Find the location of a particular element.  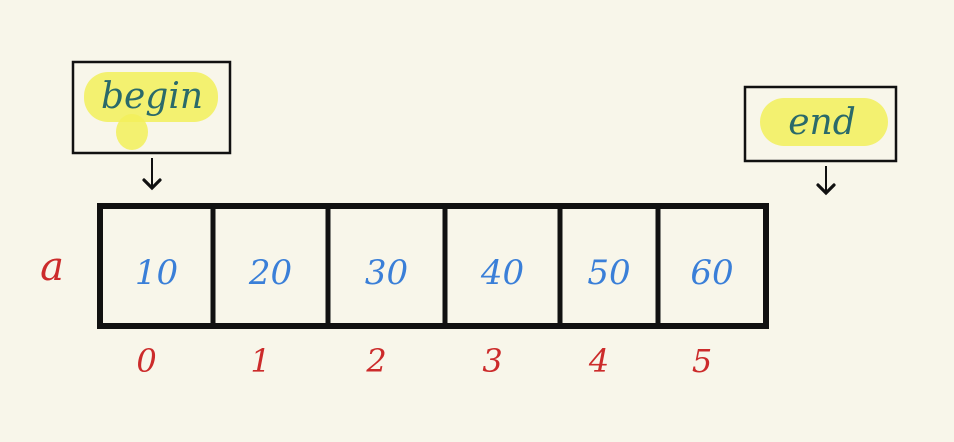

cell-index: 4 is located at coordinates (598, 361).